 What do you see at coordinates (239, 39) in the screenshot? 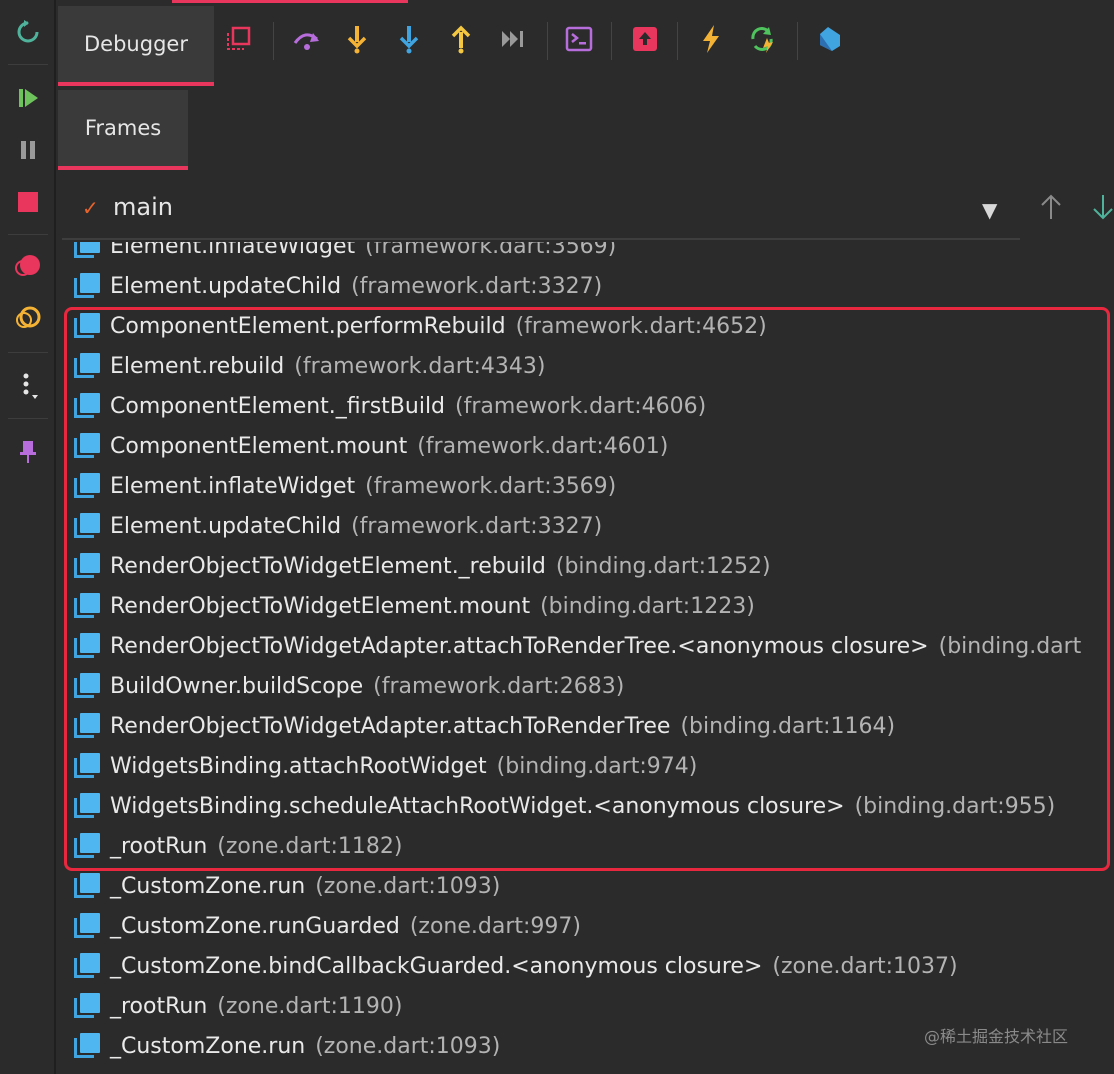
I see `show-execution-point-icon` at bounding box center [239, 39].